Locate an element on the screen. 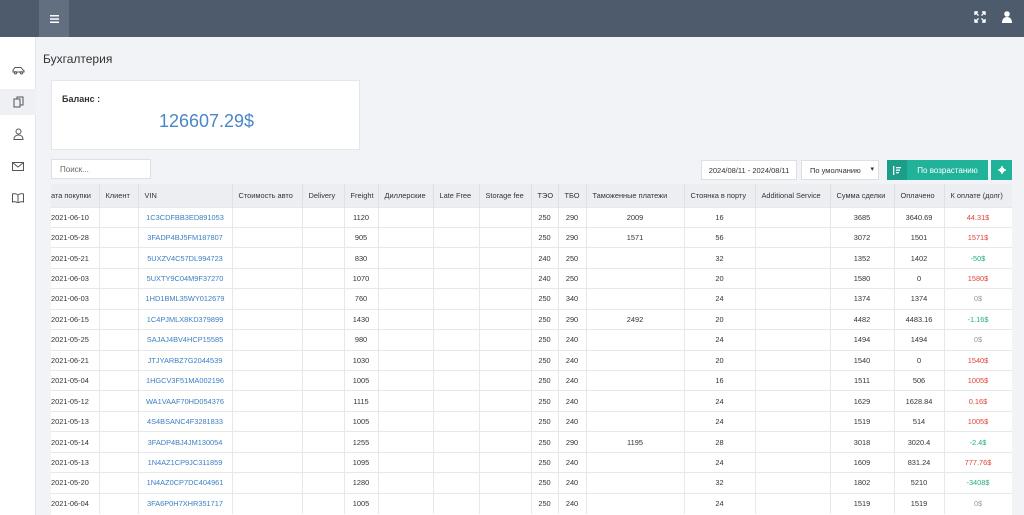 This screenshot has width=1024, height=515. sort-ascending-label: По возрастанию is located at coordinates (947, 170).